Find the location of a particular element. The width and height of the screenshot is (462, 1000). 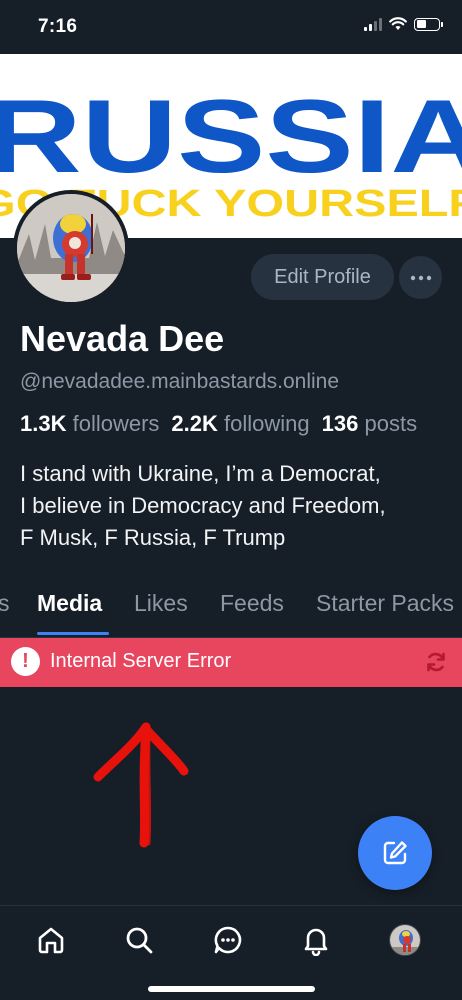

profile-handle: @nevadadee.mainbastards.online is located at coordinates (180, 381).